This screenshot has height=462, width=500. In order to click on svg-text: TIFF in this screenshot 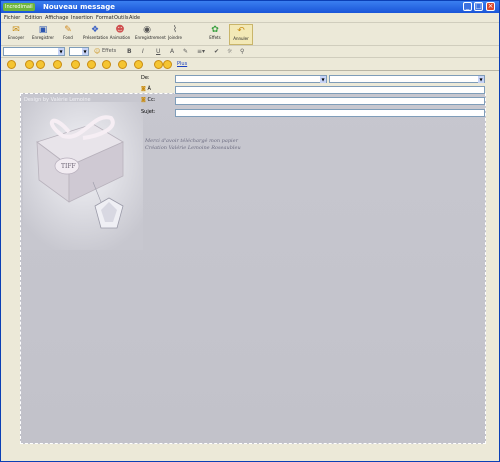, I will do `click(68, 166)`.